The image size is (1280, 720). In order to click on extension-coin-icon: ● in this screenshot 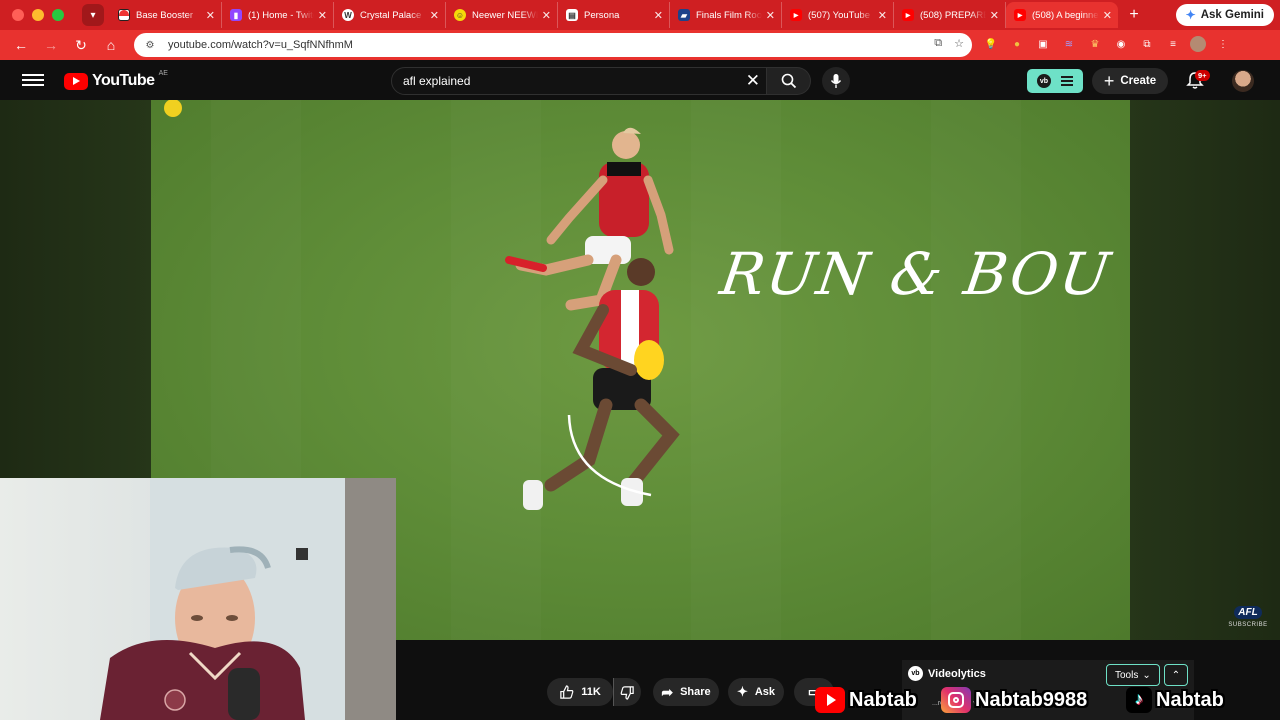, I will do `click(1017, 44)`.